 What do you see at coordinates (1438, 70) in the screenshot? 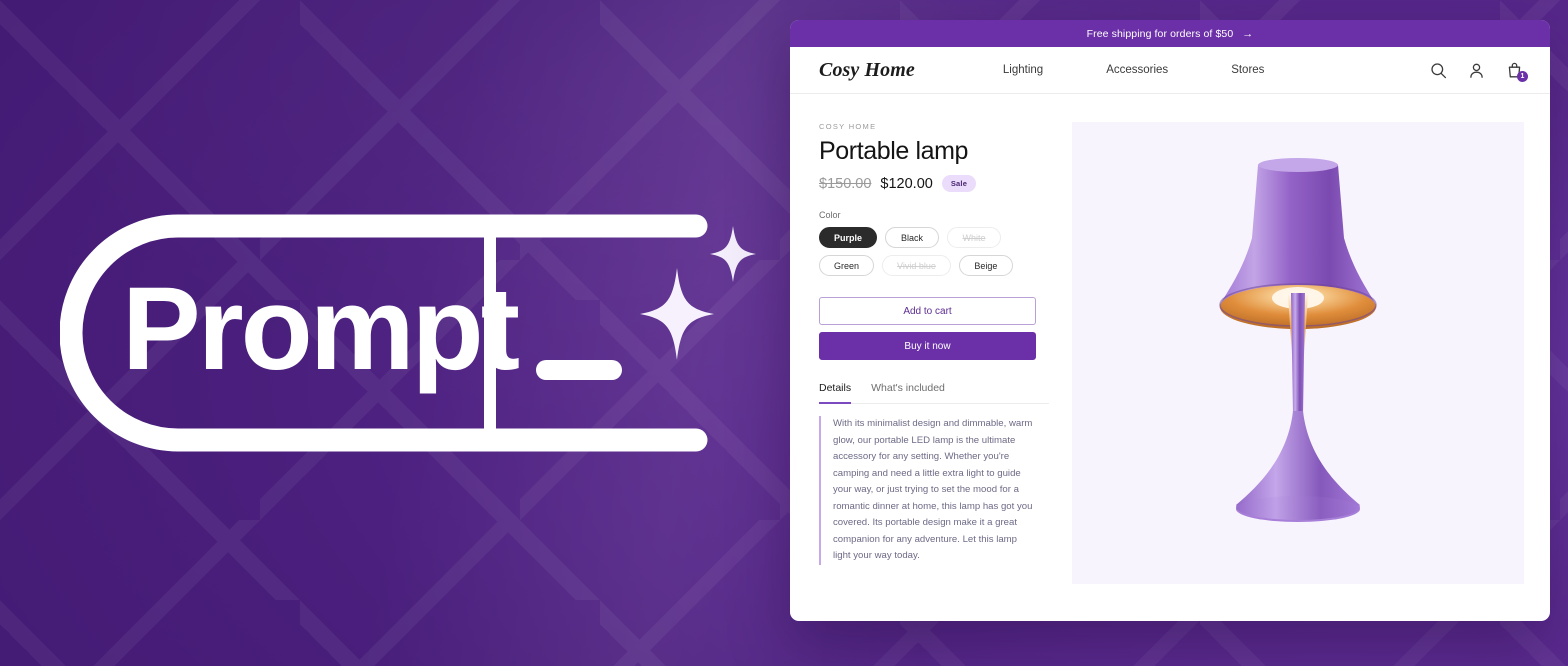
I see `search-icon` at bounding box center [1438, 70].